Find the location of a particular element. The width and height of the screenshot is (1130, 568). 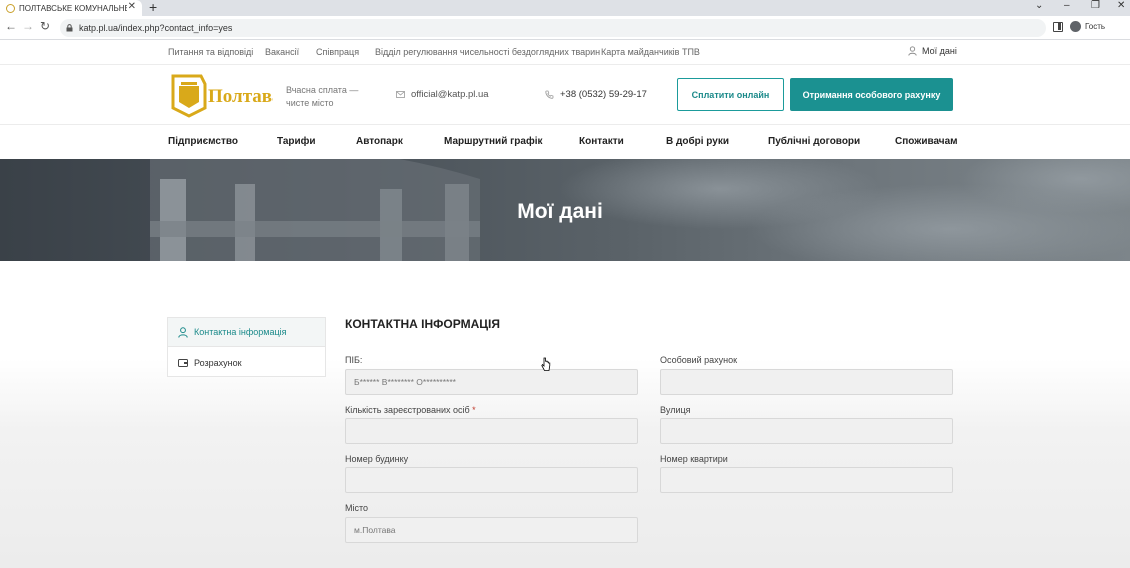

close-window-icon: ✕ is located at coordinates (1121, 5).